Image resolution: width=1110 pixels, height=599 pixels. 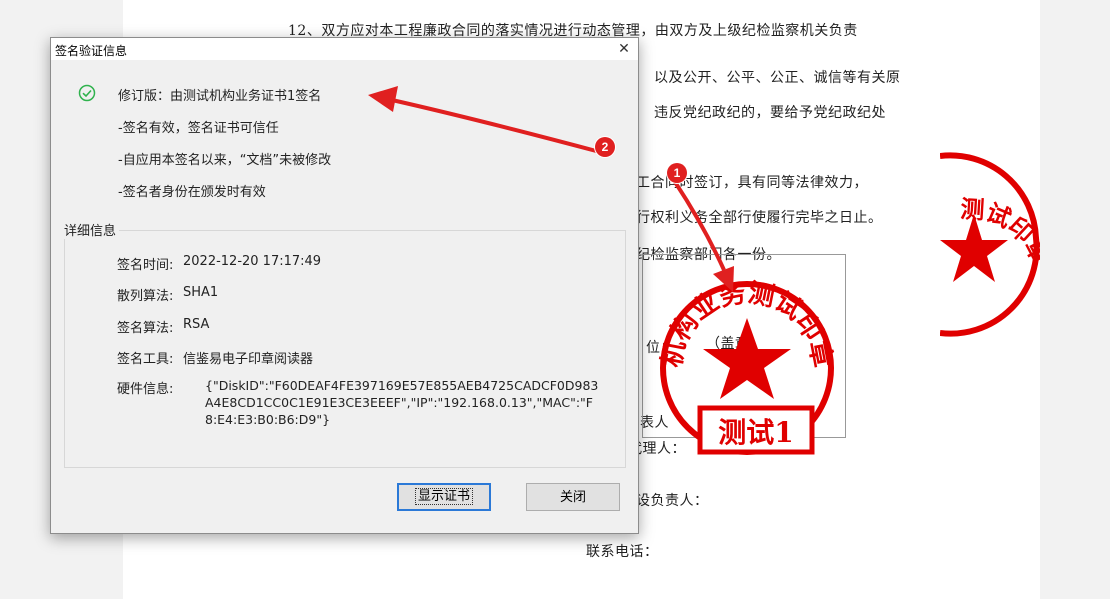 What do you see at coordinates (770, 113) in the screenshot?
I see `doc-line-3: 违反党纪政纪的，要给予党纪政纪处` at bounding box center [770, 113].